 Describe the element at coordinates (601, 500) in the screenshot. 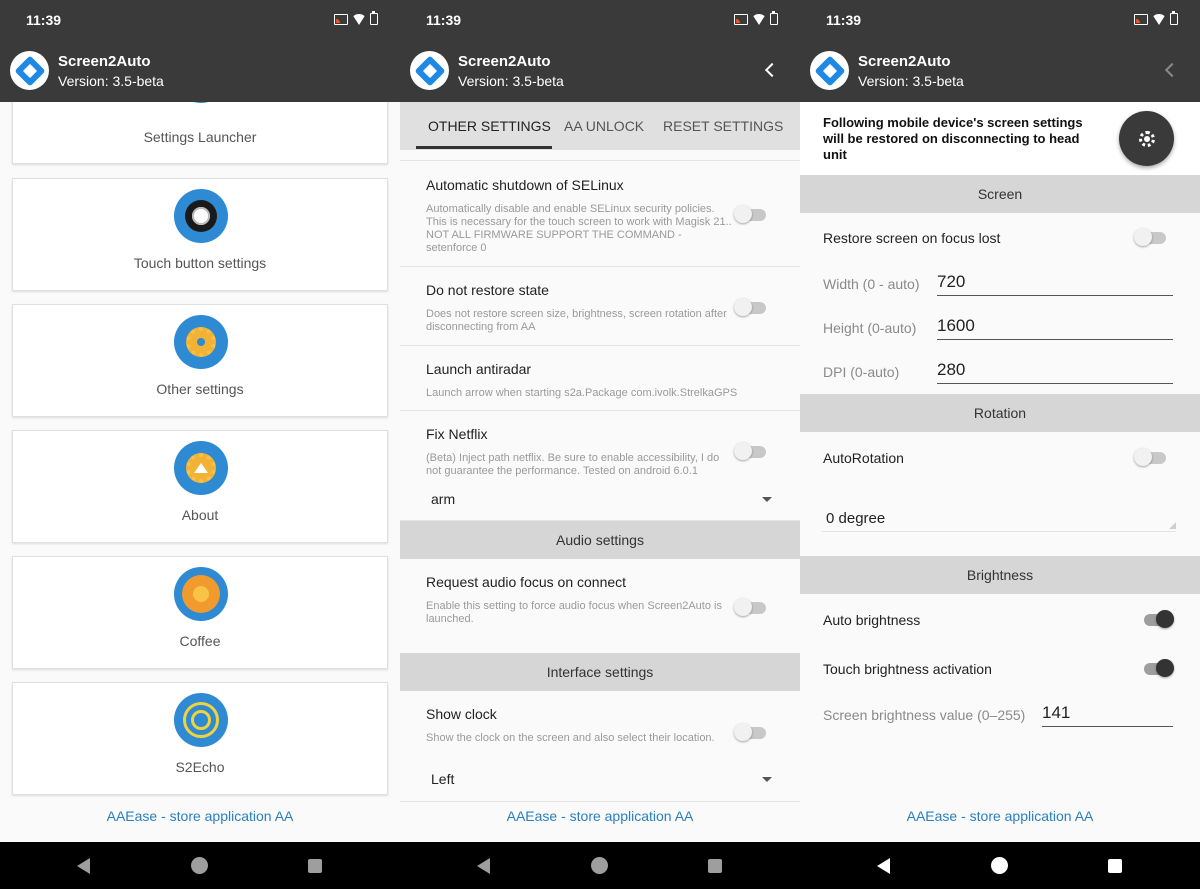

I see `netflix-arch-select: arm` at that location.